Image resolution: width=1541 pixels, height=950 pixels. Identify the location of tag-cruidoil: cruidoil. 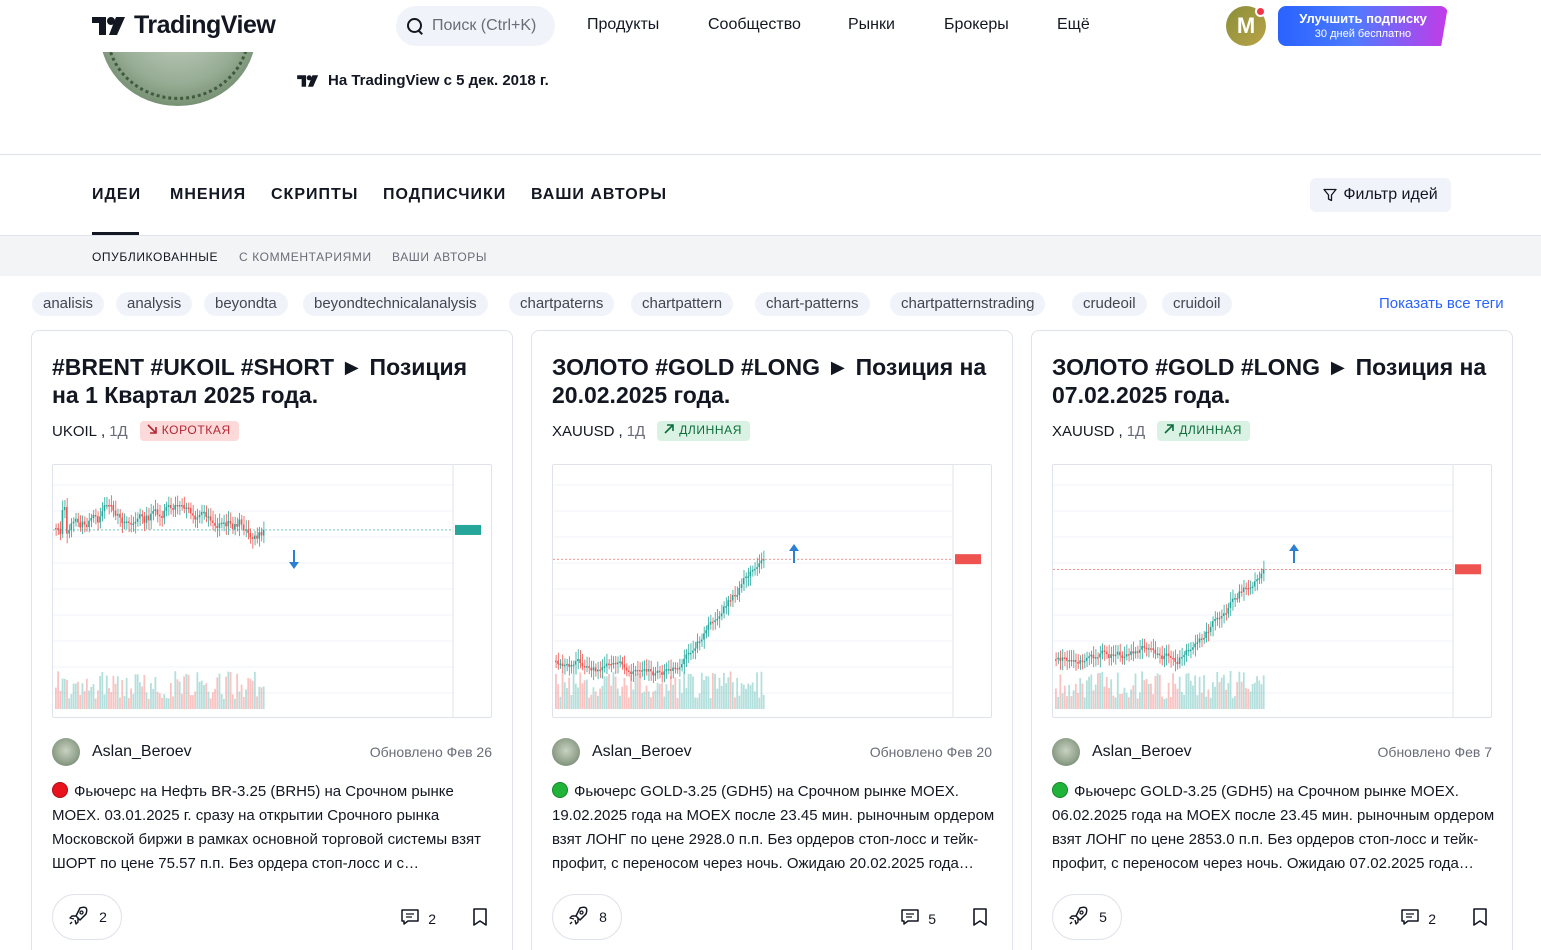
(1197, 304).